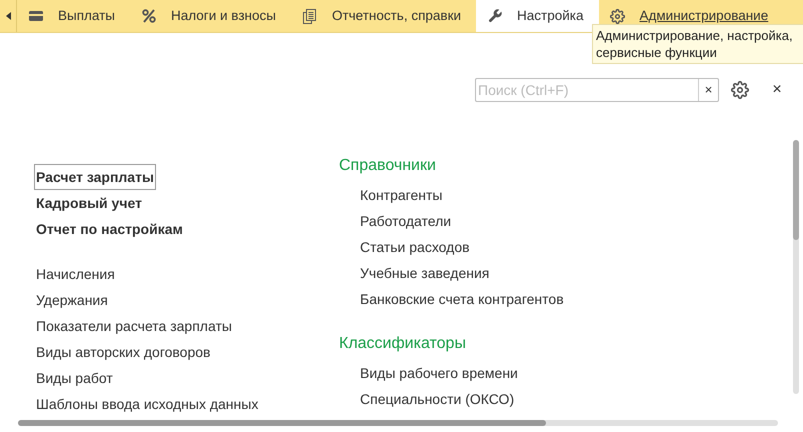 Image resolution: width=803 pixels, height=432 pixels. What do you see at coordinates (123, 352) in the screenshot?
I see `menu-link: Виды авторских договоров` at bounding box center [123, 352].